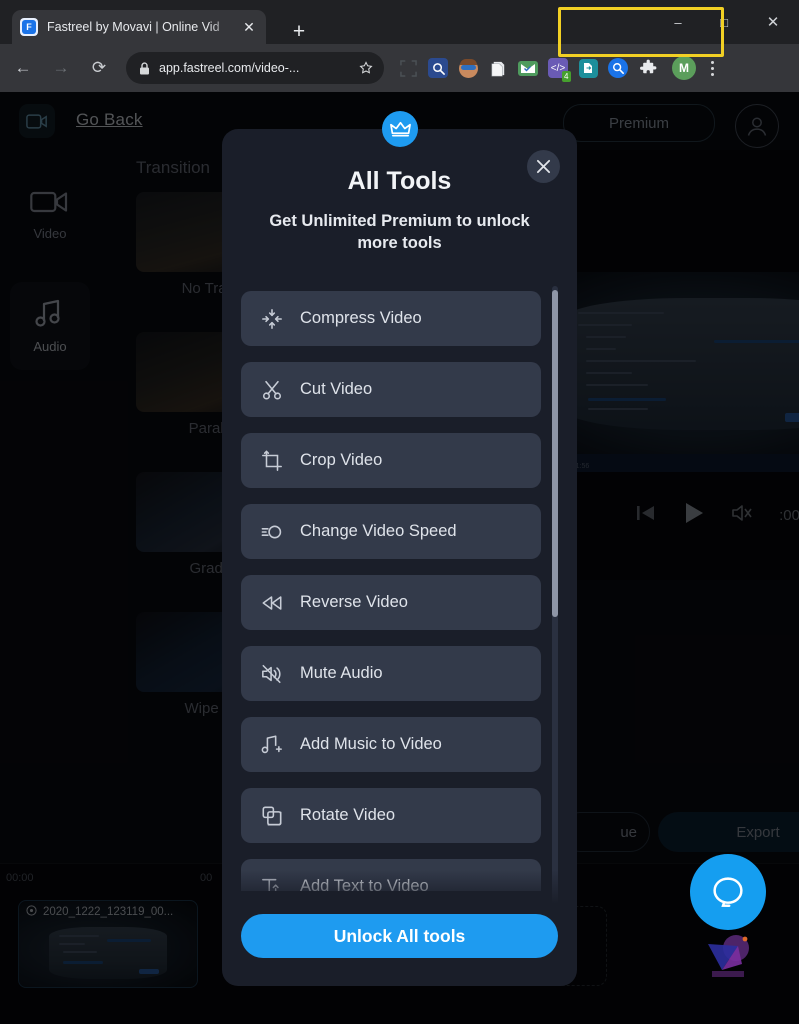  I want to click on puzzle-extensions-icon, so click(648, 68).